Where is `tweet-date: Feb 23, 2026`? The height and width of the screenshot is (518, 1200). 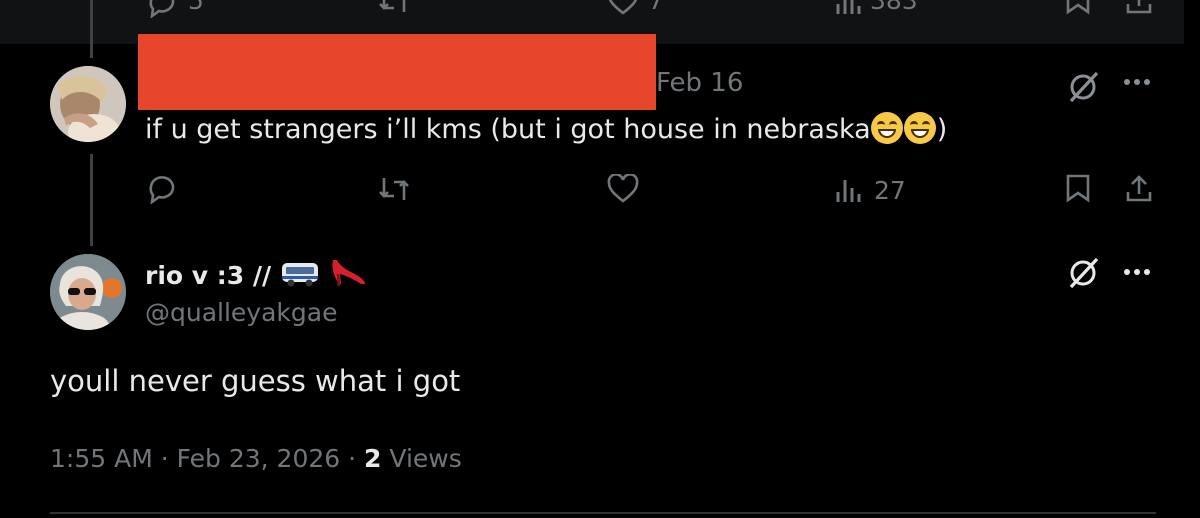 tweet-date: Feb 23, 2026 is located at coordinates (259, 458).